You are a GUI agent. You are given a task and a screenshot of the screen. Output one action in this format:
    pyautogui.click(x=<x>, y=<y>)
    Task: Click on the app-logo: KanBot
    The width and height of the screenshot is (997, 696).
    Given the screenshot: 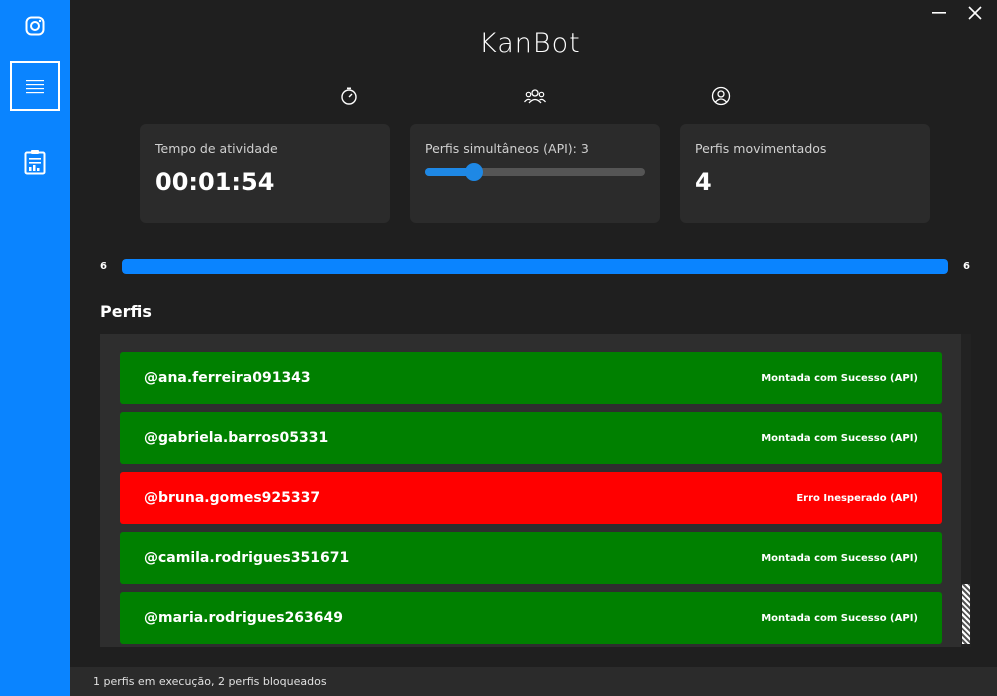 What is the action you would take?
    pyautogui.click(x=530, y=43)
    